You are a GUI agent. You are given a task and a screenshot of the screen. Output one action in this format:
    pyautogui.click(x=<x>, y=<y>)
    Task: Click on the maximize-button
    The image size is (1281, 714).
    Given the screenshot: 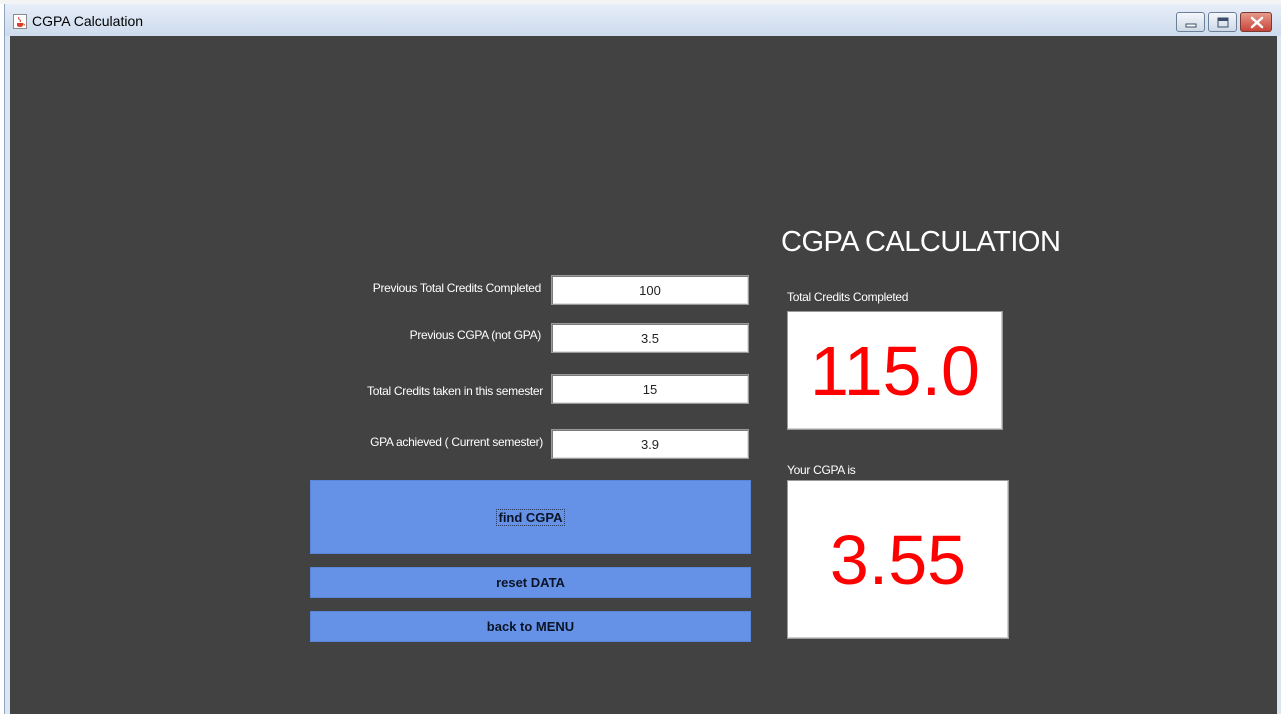 What is the action you would take?
    pyautogui.click(x=1222, y=22)
    